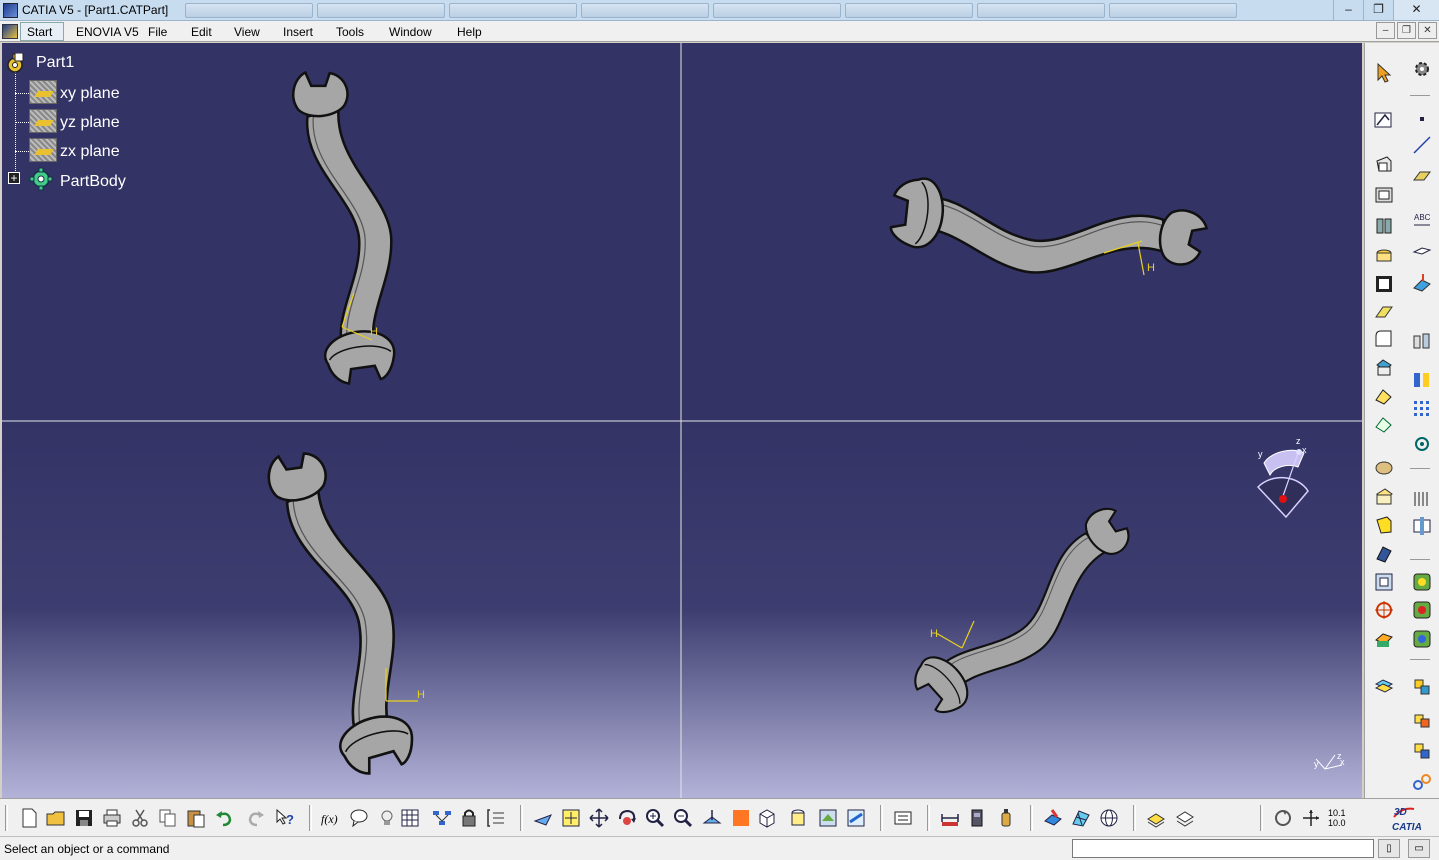 Image resolution: width=1439 pixels, height=860 pixels. What do you see at coordinates (56, 818) in the screenshot?
I see `open-folder-icon` at bounding box center [56, 818].